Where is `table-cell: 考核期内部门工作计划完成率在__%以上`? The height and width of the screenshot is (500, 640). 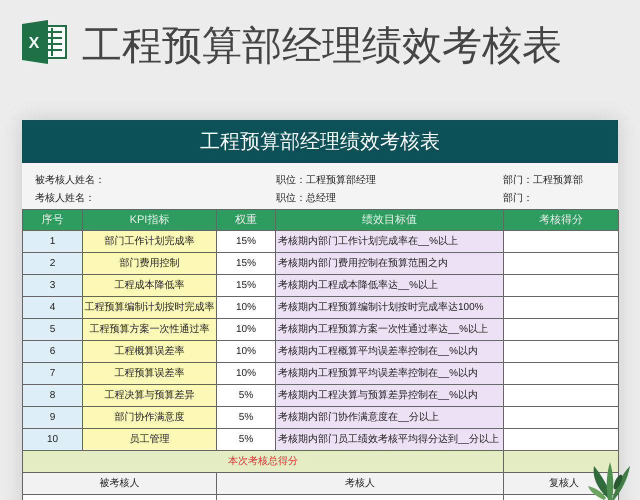
table-cell: 考核期内部门工作计划完成率在__%以上 is located at coordinates (390, 242).